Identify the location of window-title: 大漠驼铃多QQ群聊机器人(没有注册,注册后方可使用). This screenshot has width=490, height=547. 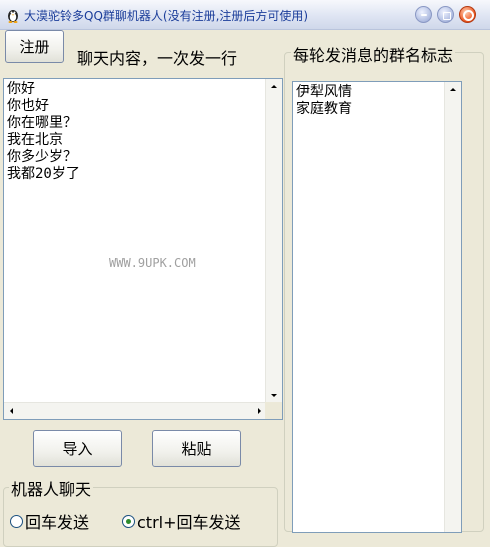
(166, 16).